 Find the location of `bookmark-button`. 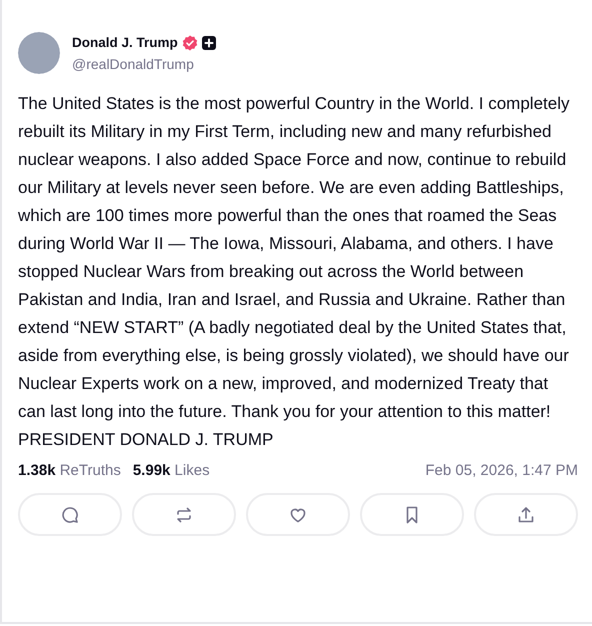

bookmark-button is located at coordinates (412, 514).